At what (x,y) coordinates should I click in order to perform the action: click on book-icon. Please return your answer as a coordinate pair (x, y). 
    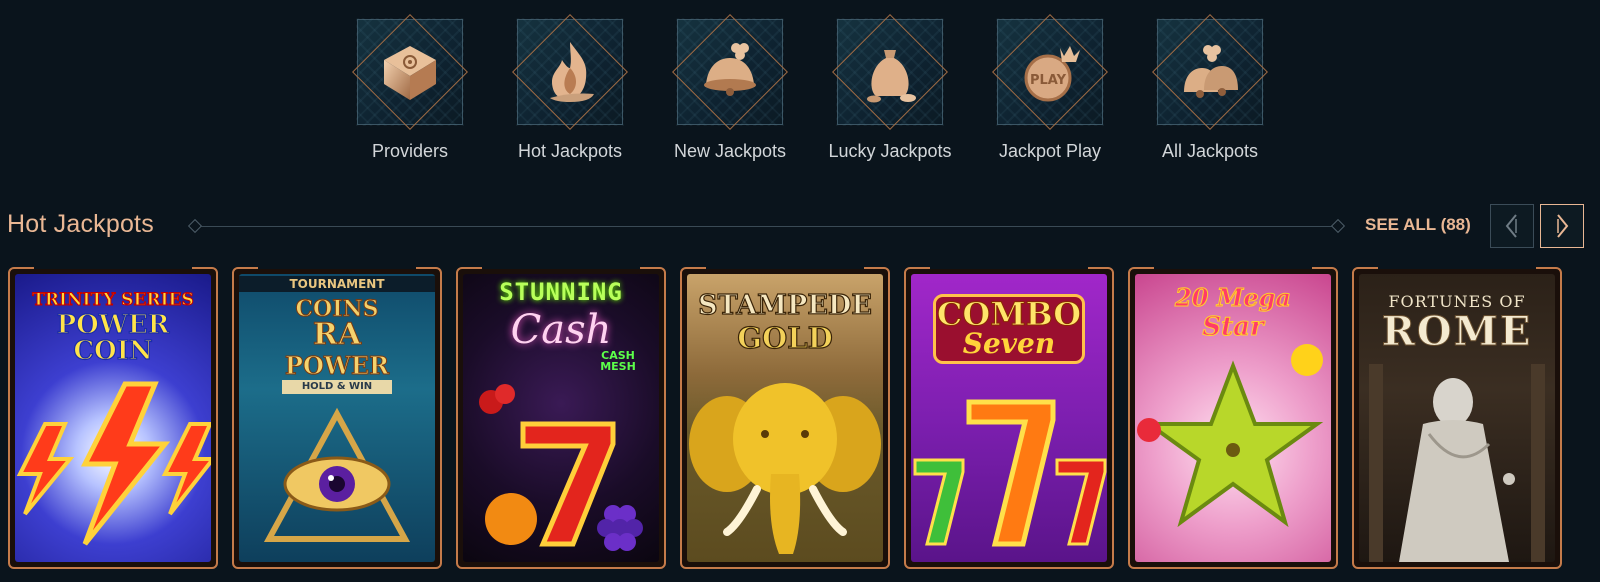
    Looking at the image, I should click on (410, 73).